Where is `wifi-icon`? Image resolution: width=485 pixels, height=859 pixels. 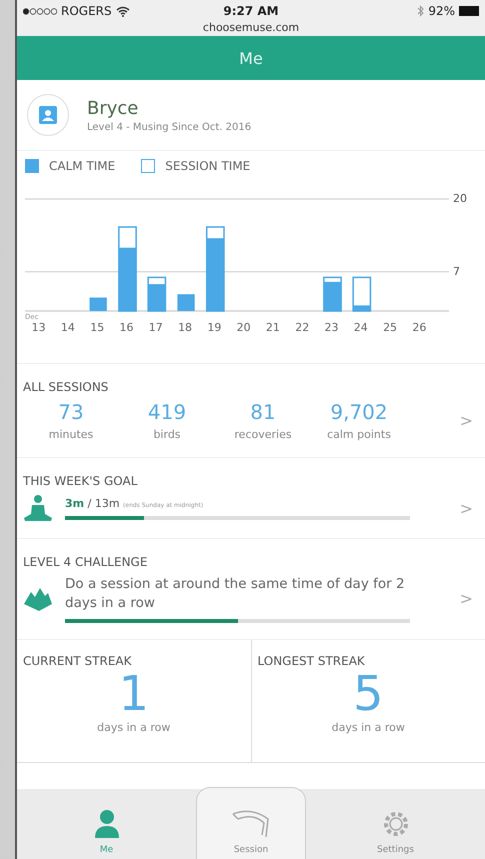 wifi-icon is located at coordinates (123, 11).